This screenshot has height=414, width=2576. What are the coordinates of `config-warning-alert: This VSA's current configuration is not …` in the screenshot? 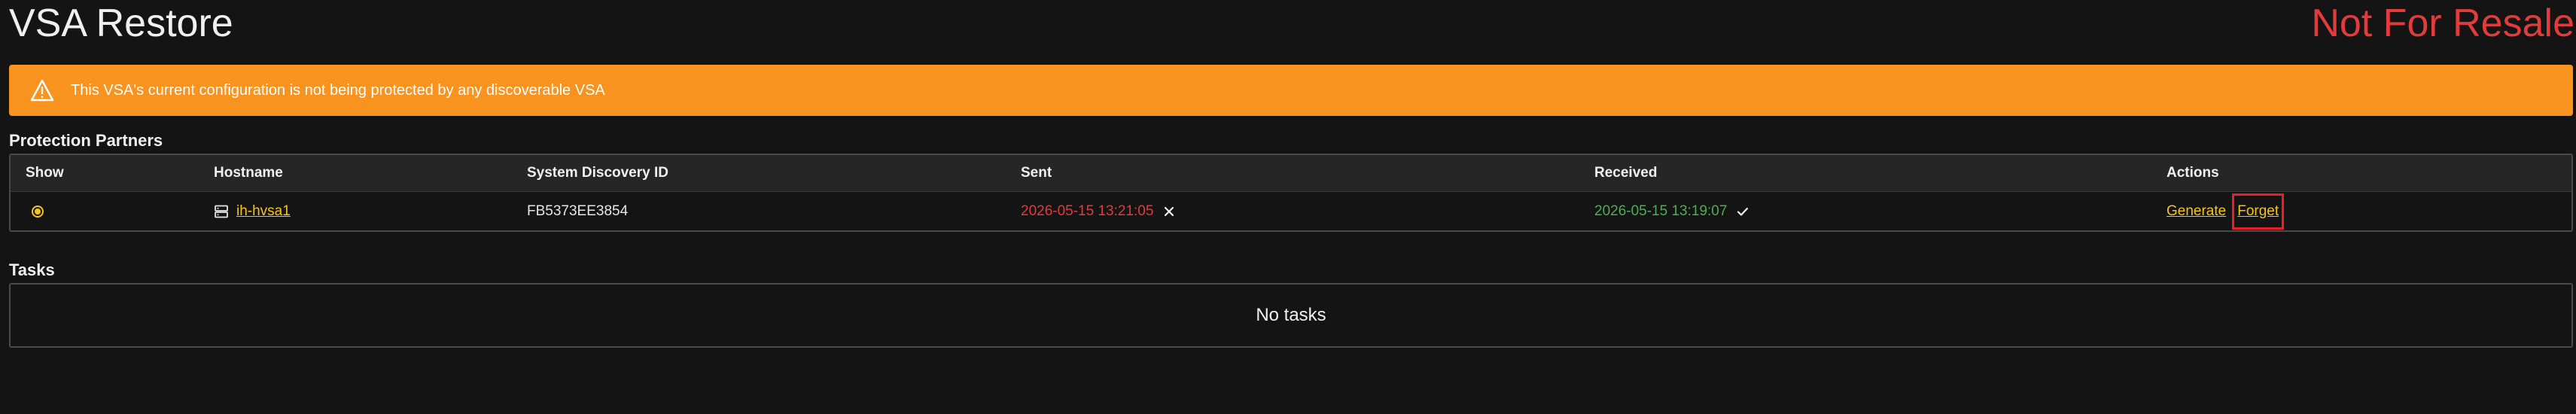 It's located at (1291, 90).